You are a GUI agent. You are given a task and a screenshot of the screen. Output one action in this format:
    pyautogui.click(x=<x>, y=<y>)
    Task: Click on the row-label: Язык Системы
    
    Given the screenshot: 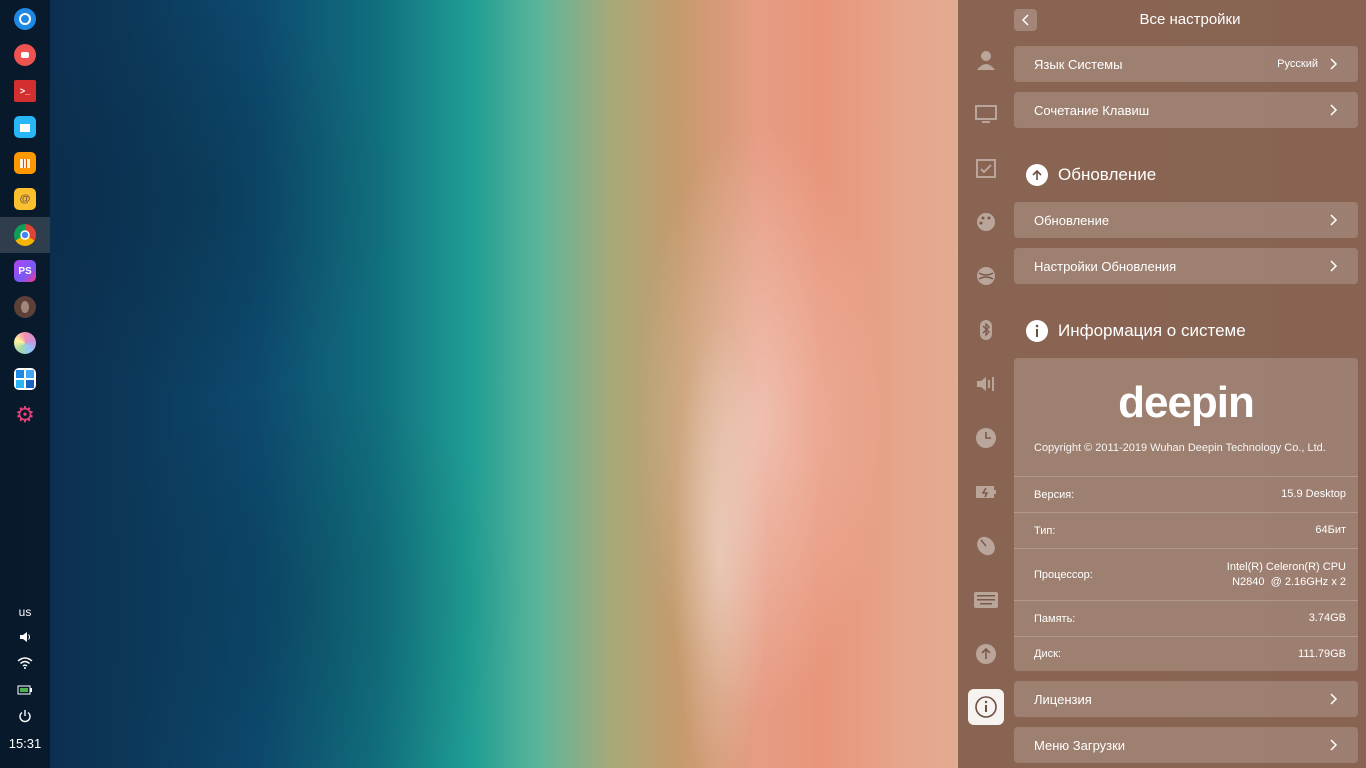 What is the action you would take?
    pyautogui.click(x=1078, y=64)
    